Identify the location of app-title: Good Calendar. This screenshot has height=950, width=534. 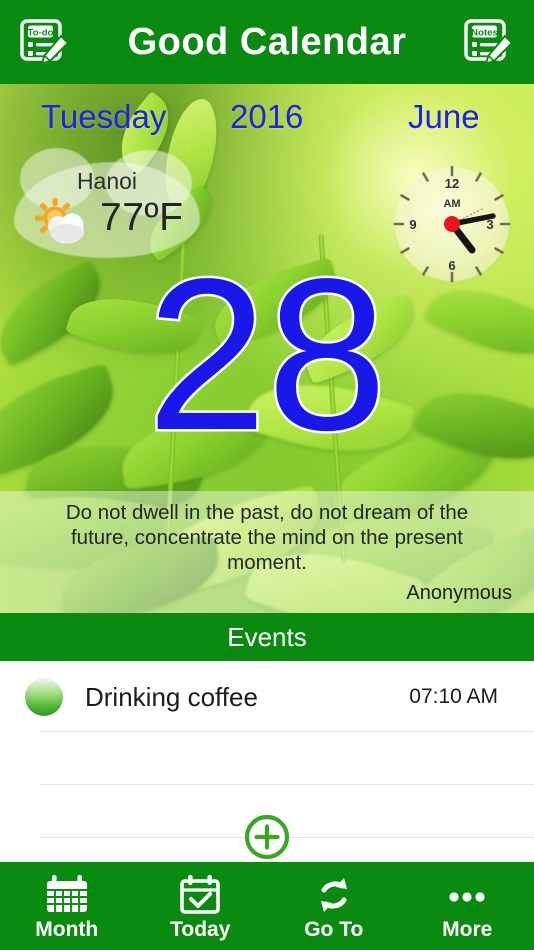
(267, 41).